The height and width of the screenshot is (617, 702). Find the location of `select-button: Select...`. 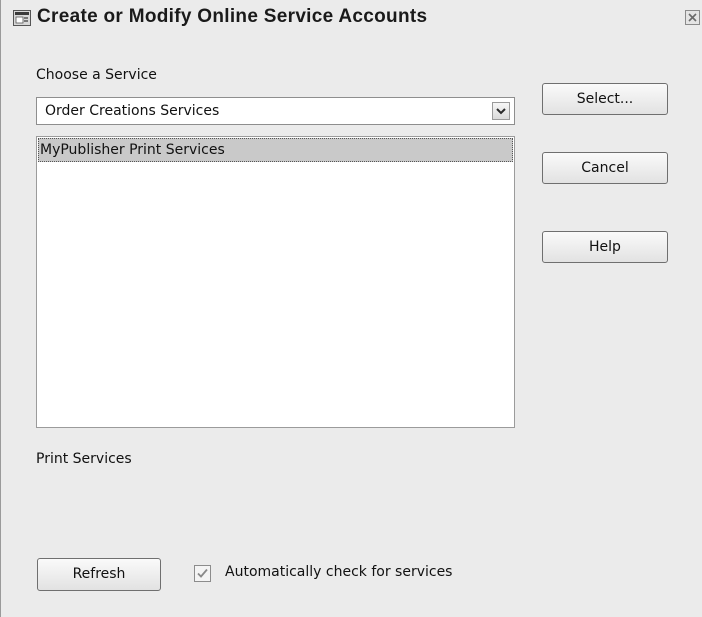

select-button: Select... is located at coordinates (605, 99).